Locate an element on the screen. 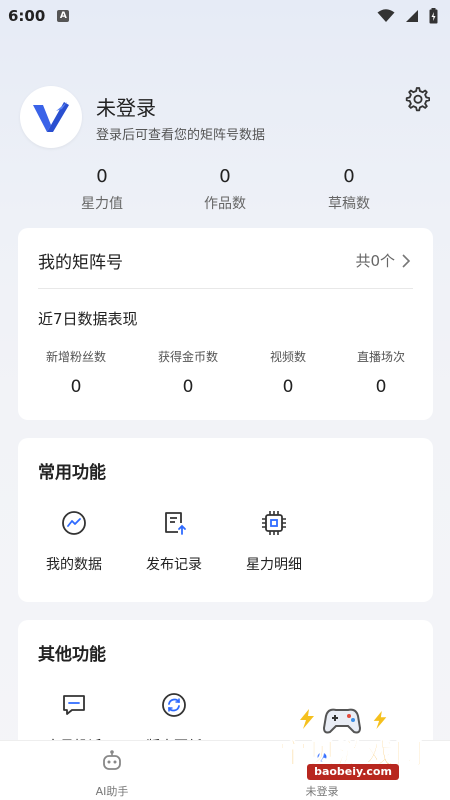  status-time: 6:00 is located at coordinates (27, 16).